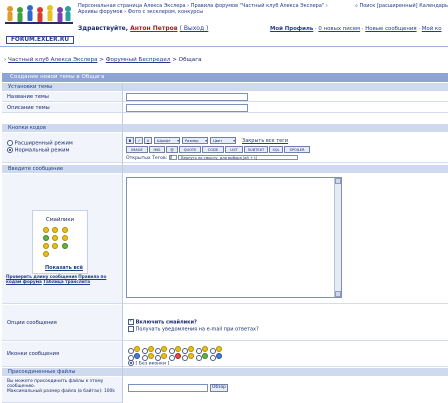  Describe the element at coordinates (148, 363) in the screenshot. I see `no-icon-option: [ Без иконки ]` at that location.